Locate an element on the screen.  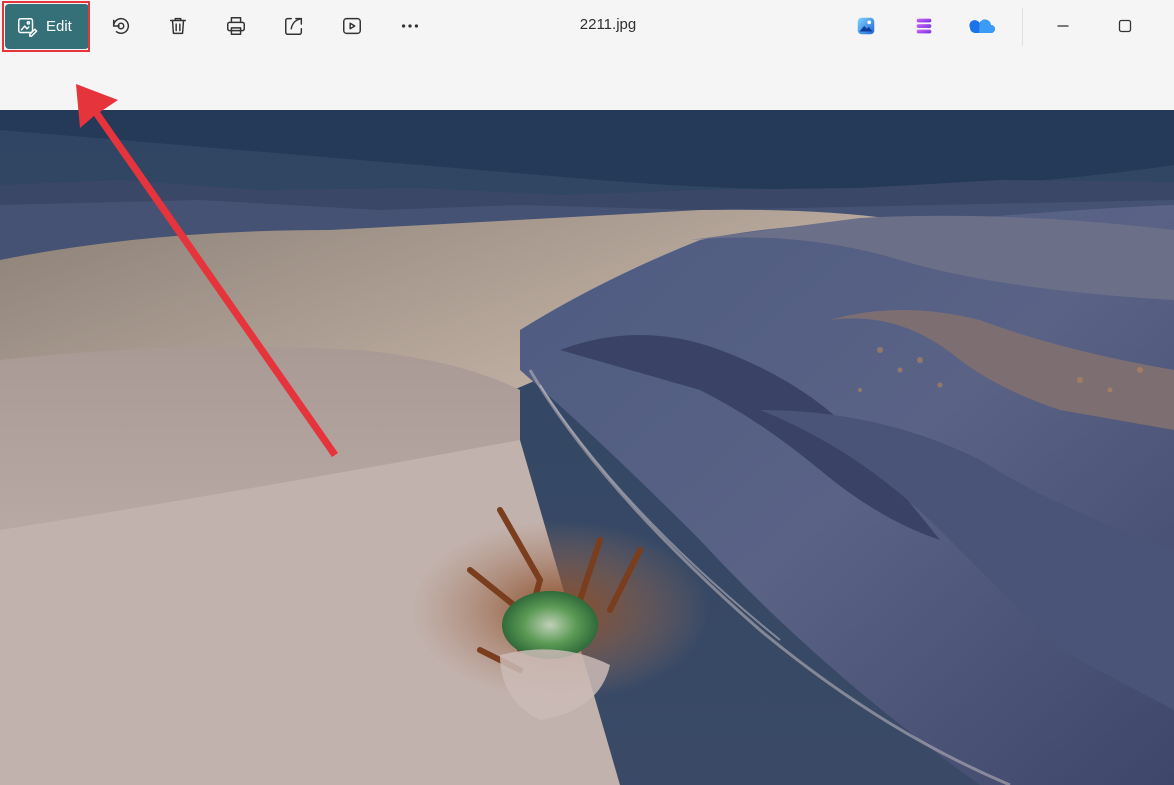
more-options-button is located at coordinates (410, 26).